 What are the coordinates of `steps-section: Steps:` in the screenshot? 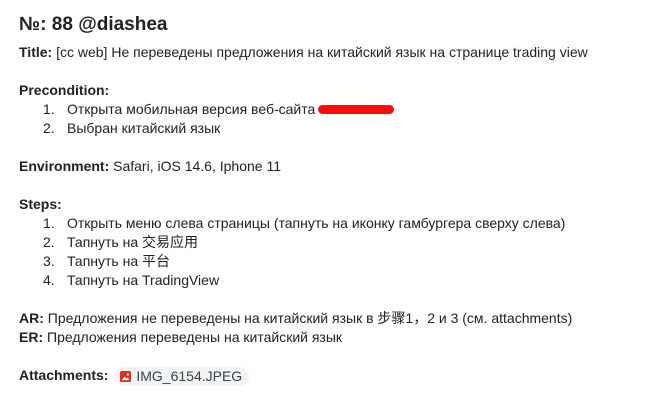 It's located at (329, 204).